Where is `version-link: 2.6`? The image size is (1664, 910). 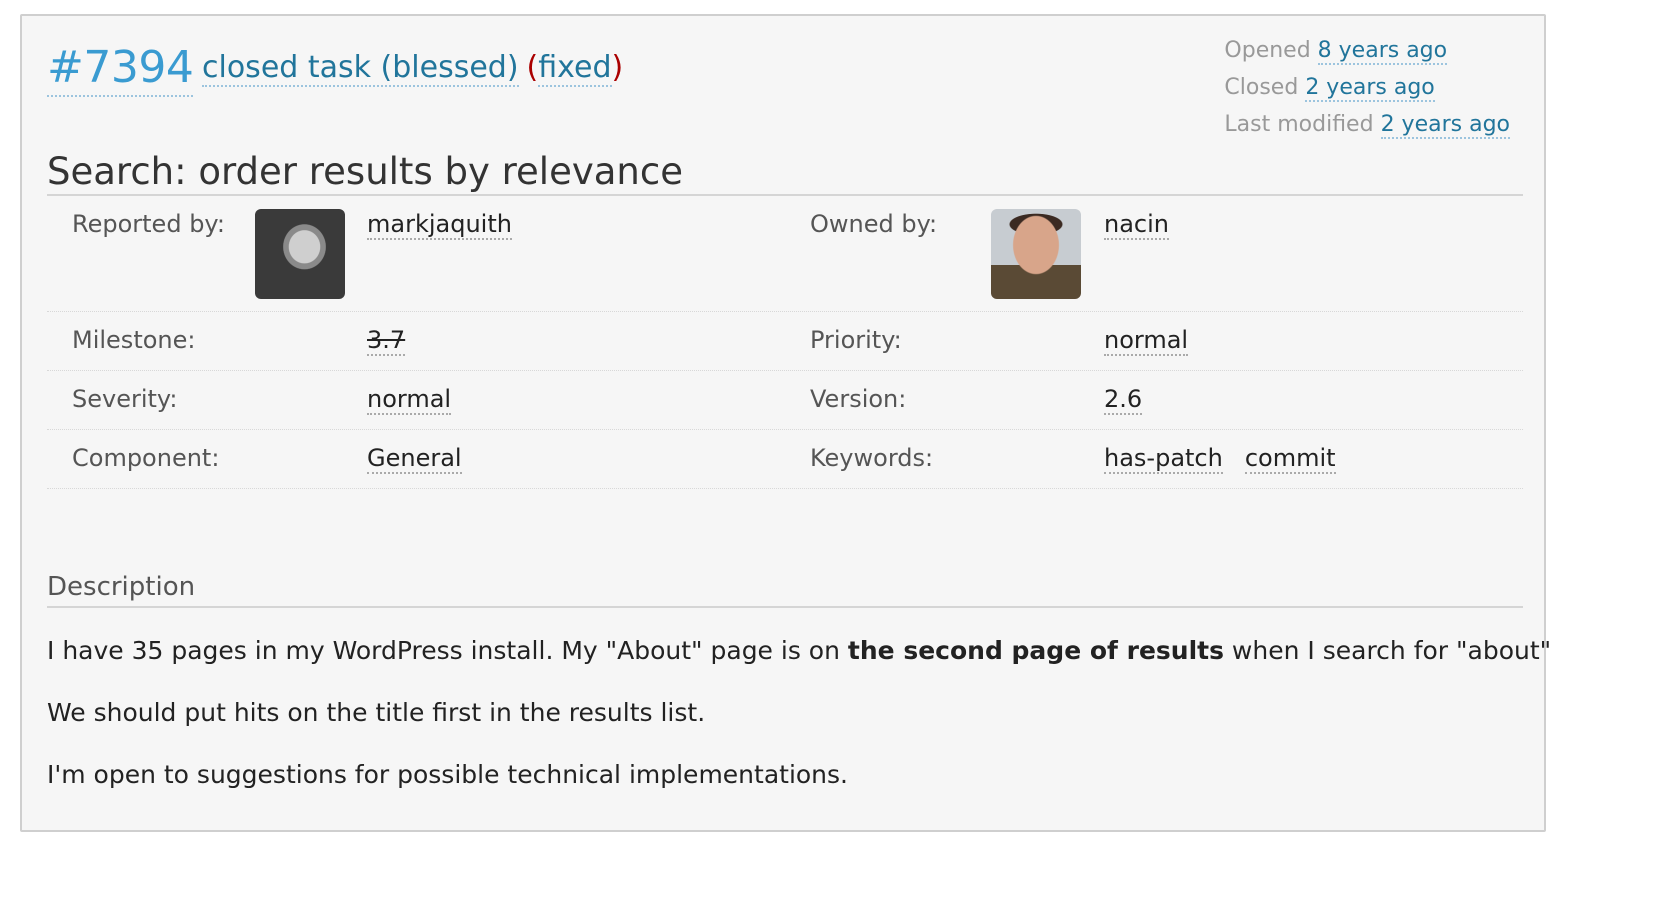 version-link: 2.6 is located at coordinates (1123, 400).